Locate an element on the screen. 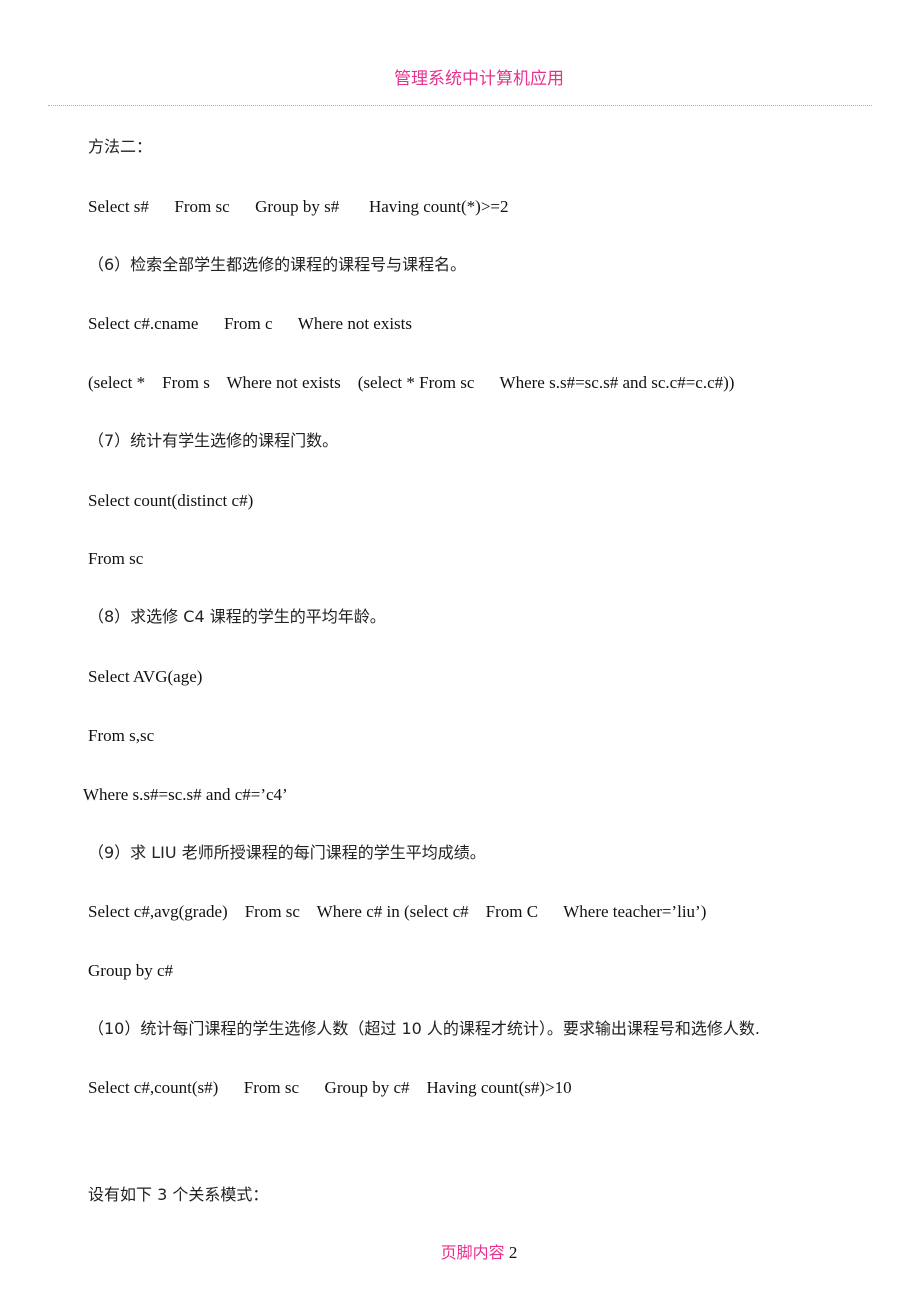 The width and height of the screenshot is (920, 1302). sql-line: From s,sc is located at coordinates (121, 735).